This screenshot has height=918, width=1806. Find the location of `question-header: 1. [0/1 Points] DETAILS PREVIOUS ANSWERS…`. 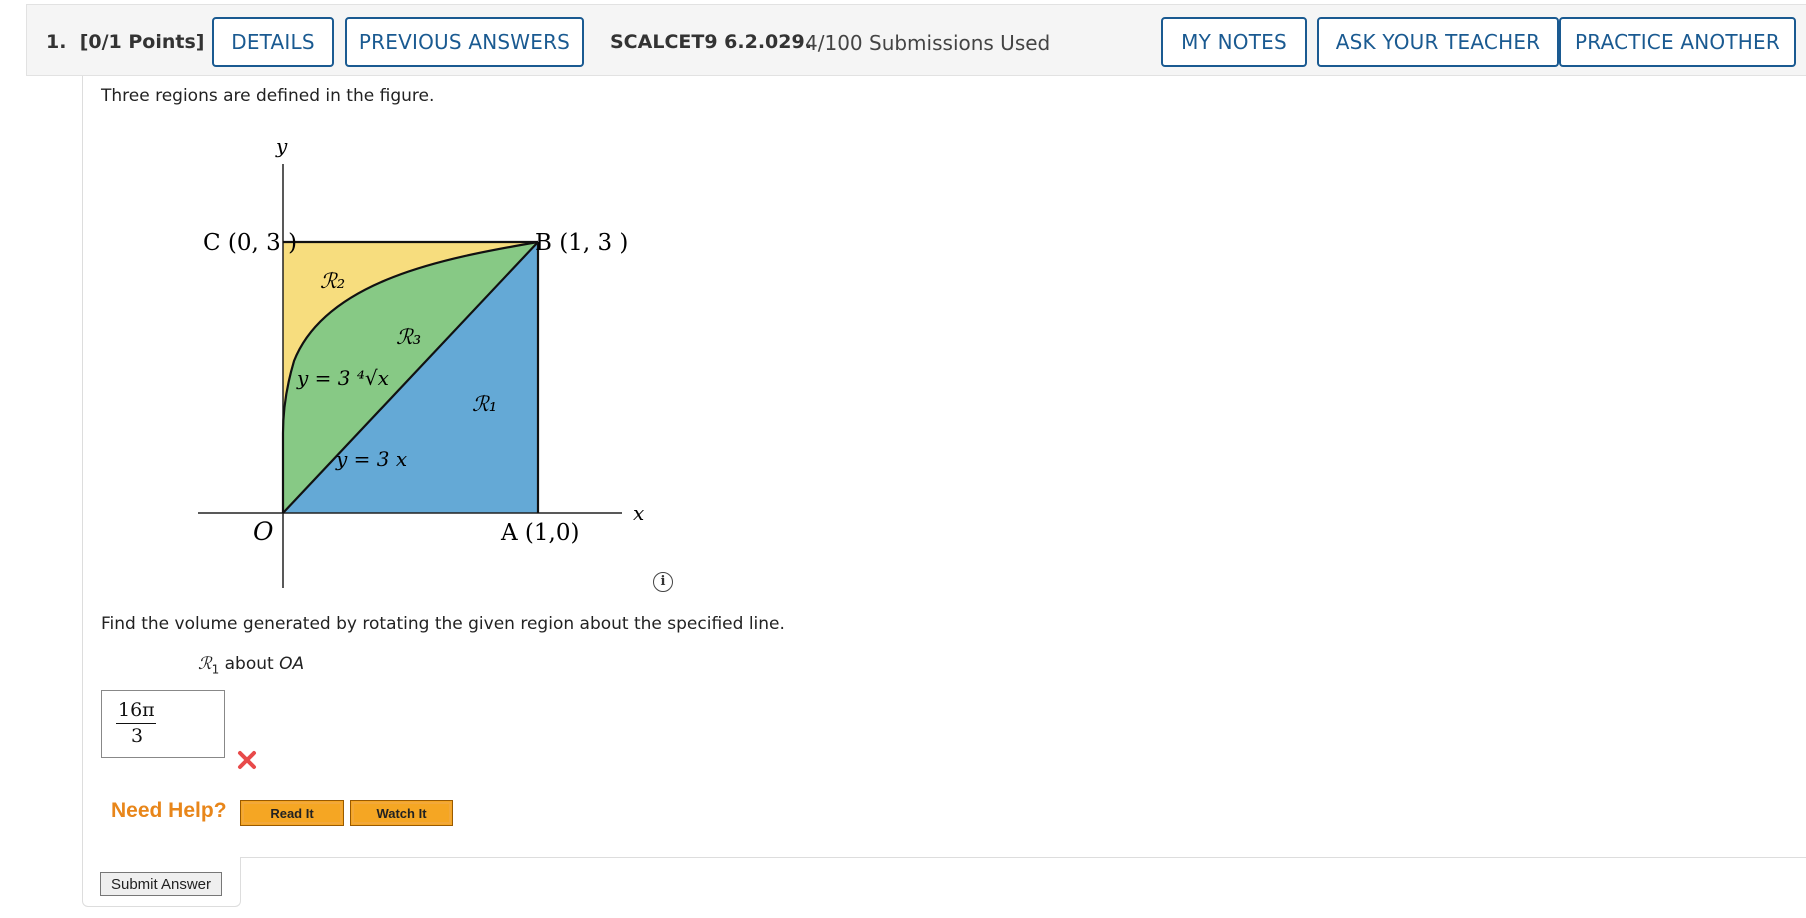

question-header: 1. [0/1 Points] DETAILS PREVIOUS ANSWERS… is located at coordinates (916, 40).